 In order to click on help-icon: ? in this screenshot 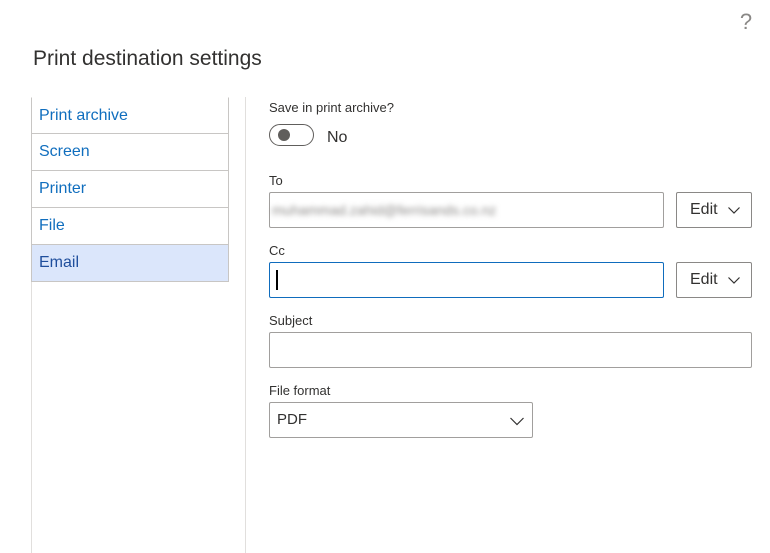, I will do `click(746, 22)`.